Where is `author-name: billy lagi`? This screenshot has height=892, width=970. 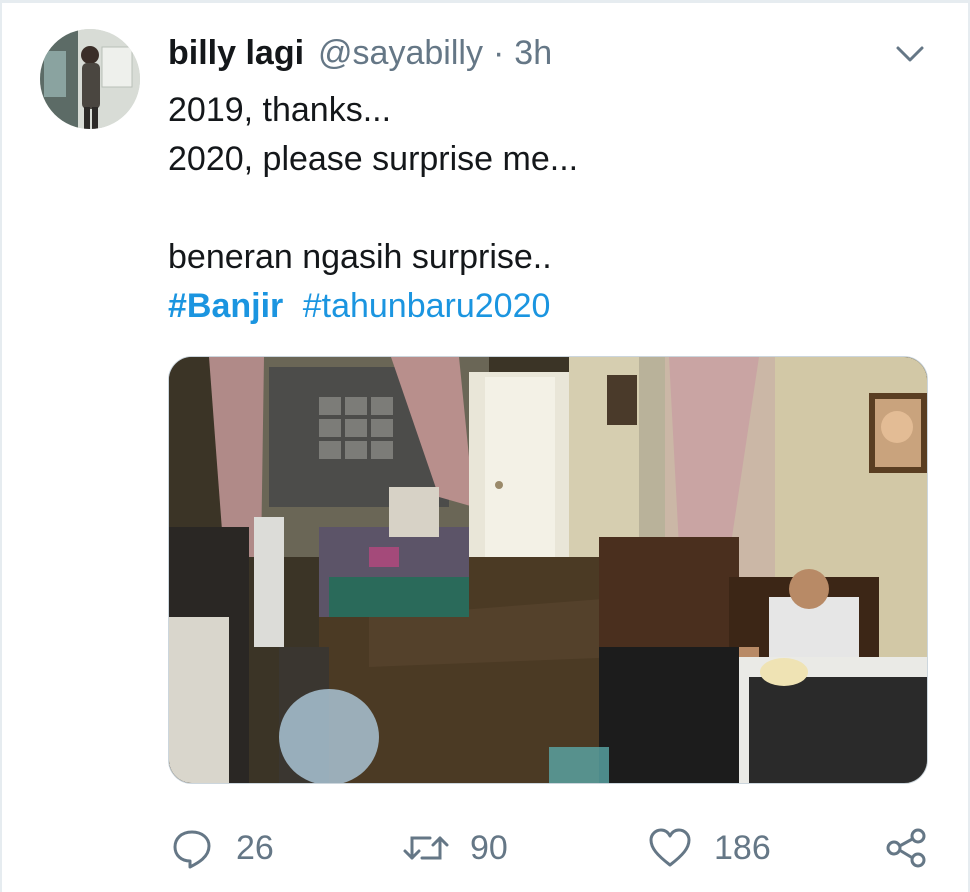 author-name: billy lagi is located at coordinates (236, 53).